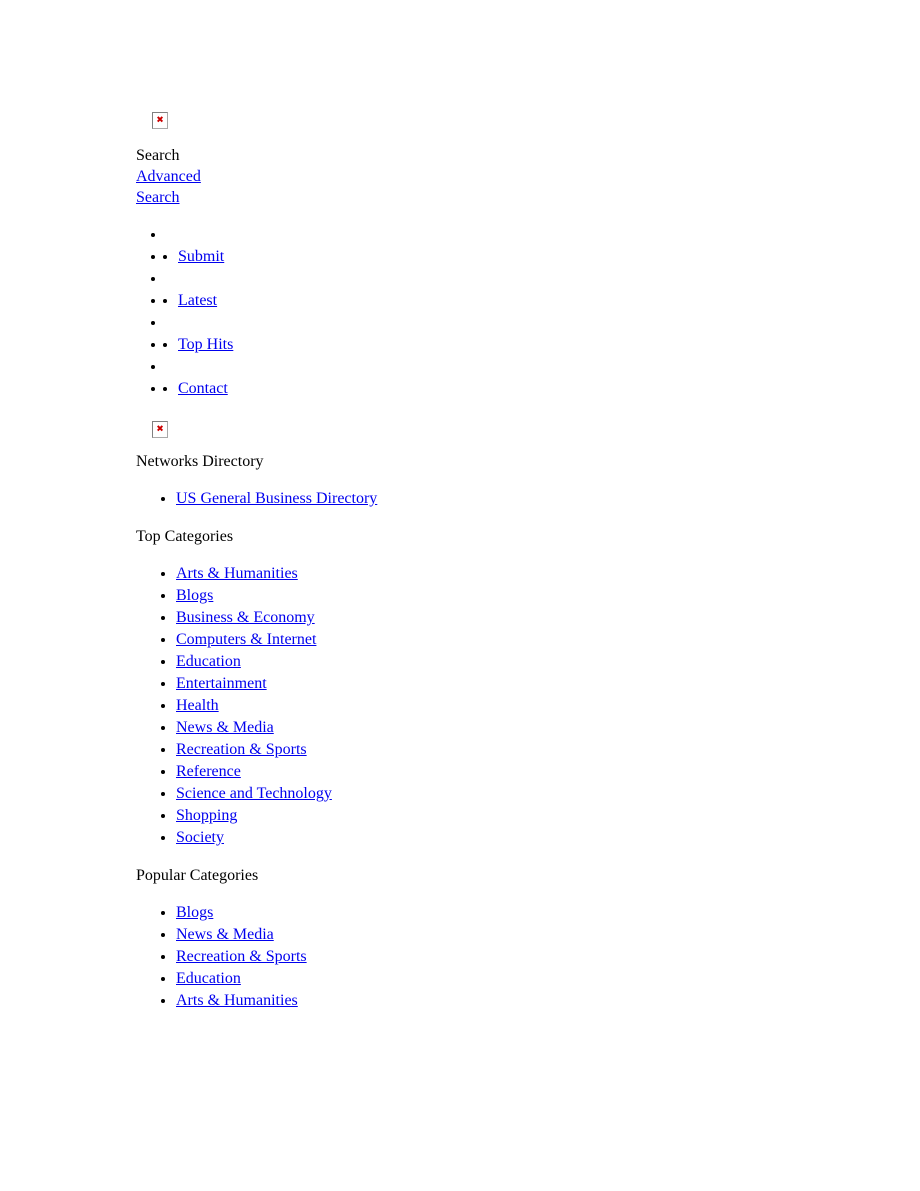 Image resolution: width=920 pixels, height=1191 pixels. Describe the element at coordinates (197, 705) in the screenshot. I see `category-link-health: Health` at that location.